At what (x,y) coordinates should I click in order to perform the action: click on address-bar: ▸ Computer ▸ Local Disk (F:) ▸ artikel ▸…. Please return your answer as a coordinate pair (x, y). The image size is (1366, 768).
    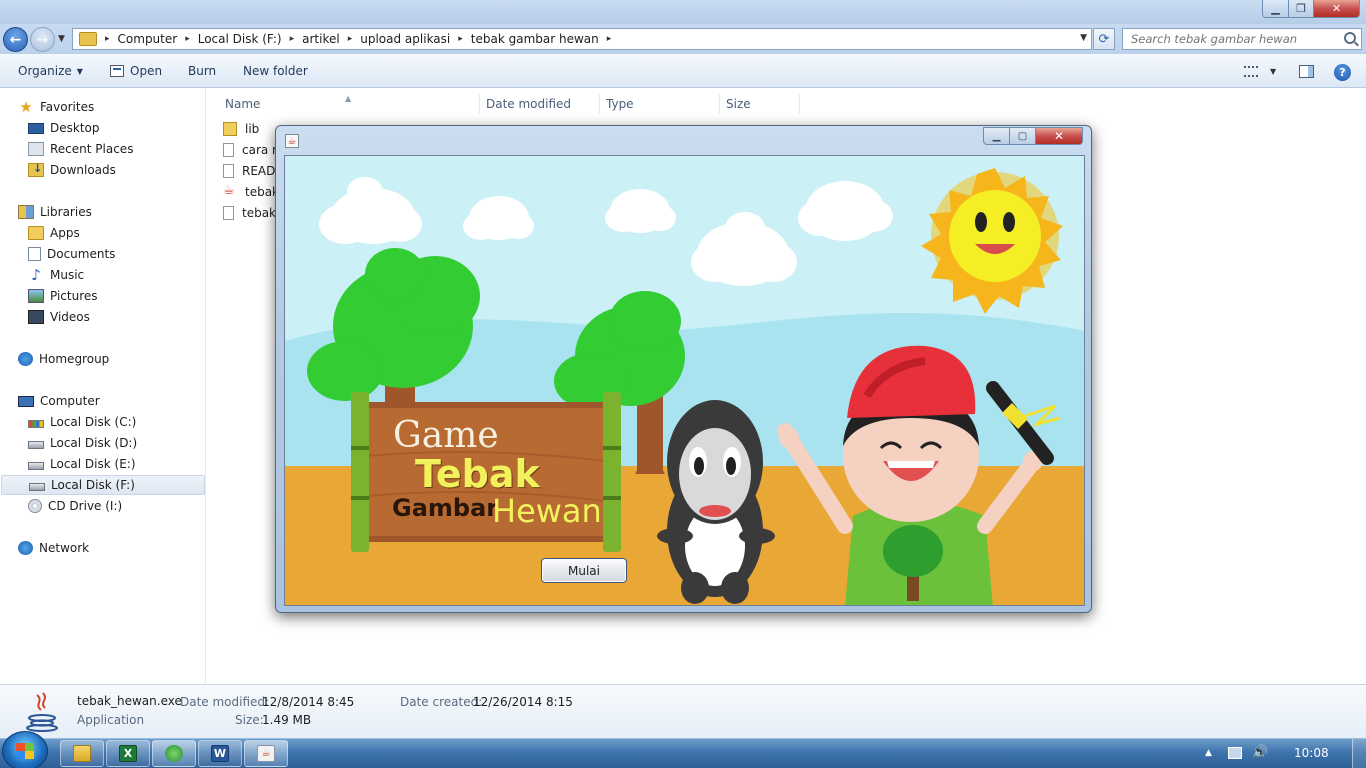
    Looking at the image, I should click on (582, 39).